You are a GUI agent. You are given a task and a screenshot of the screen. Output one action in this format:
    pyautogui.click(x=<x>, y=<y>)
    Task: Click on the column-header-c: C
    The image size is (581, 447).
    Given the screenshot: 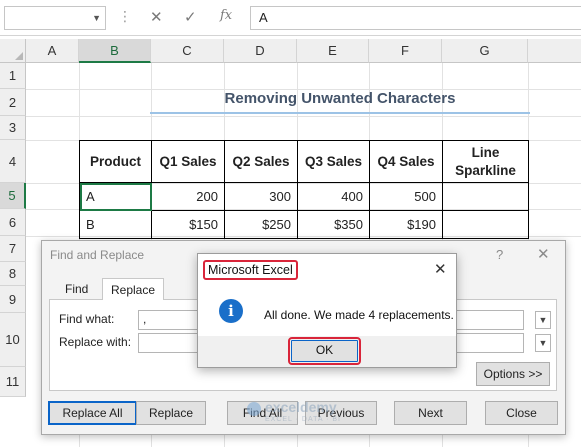 What is the action you would take?
    pyautogui.click(x=187, y=51)
    